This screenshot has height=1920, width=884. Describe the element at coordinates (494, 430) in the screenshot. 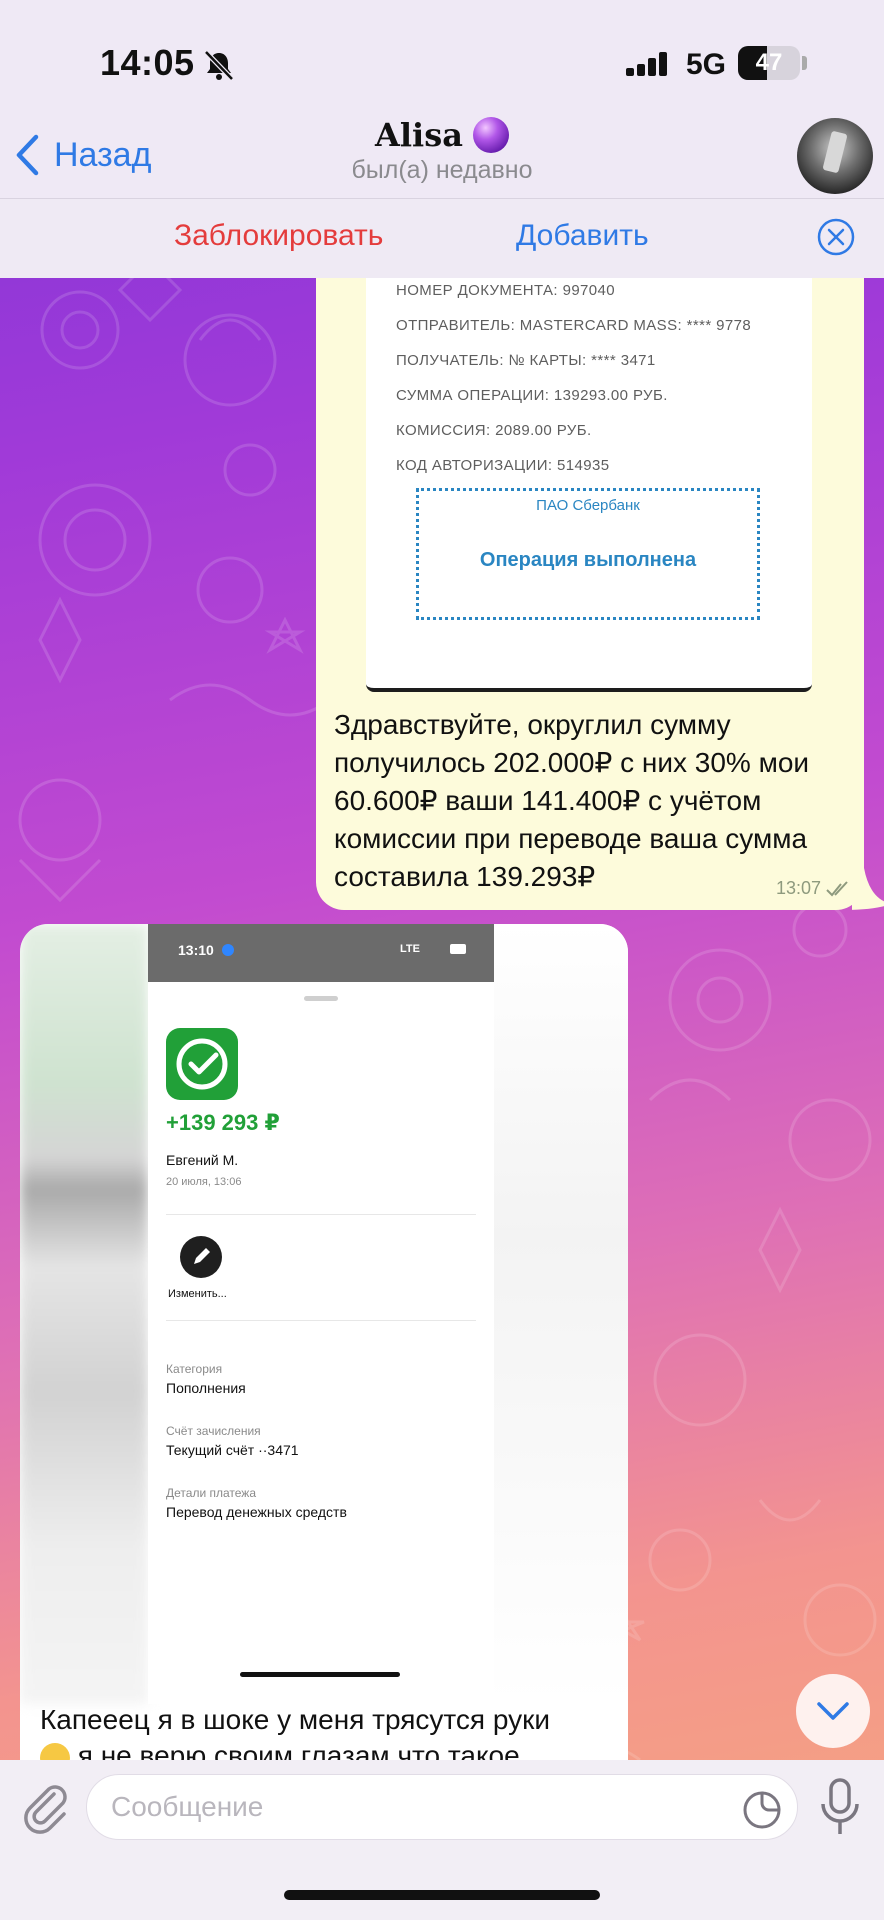

I see `receipt-fee: КОМИССИЯ: 2089.00 РУБ.` at that location.